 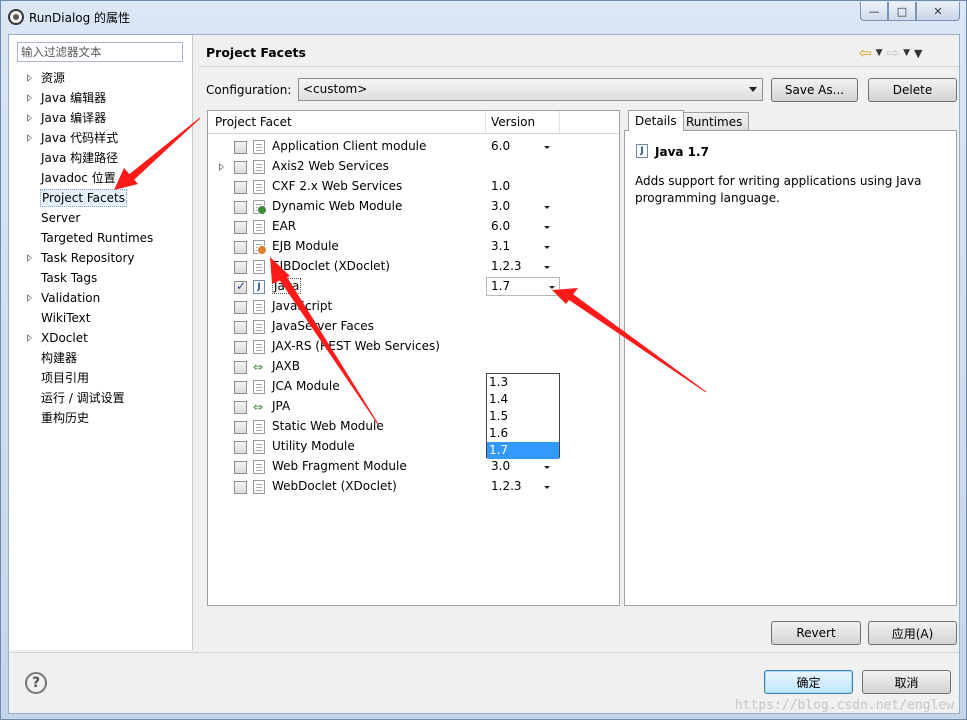 I want to click on table-row: JAX-RS (REST Web Services), so click(x=413, y=347).